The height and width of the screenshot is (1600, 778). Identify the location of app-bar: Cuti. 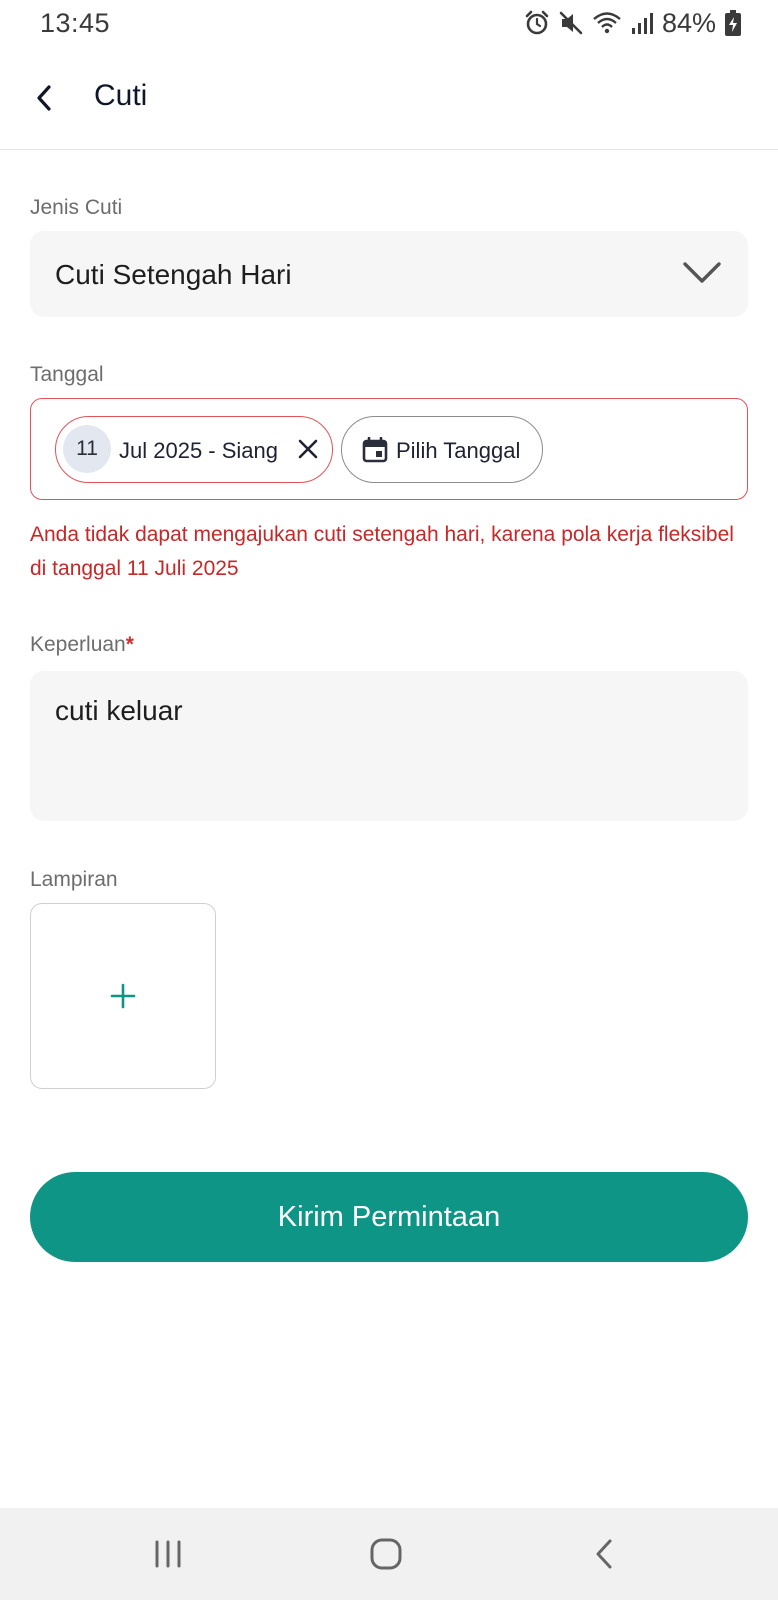
(389, 99).